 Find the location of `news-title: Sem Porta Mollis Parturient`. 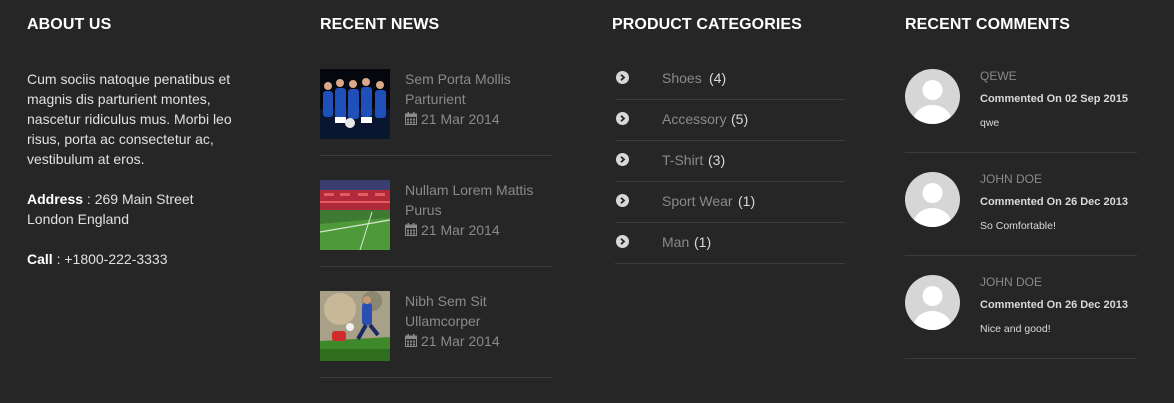

news-title: Sem Porta Mollis Parturient is located at coordinates (477, 89).